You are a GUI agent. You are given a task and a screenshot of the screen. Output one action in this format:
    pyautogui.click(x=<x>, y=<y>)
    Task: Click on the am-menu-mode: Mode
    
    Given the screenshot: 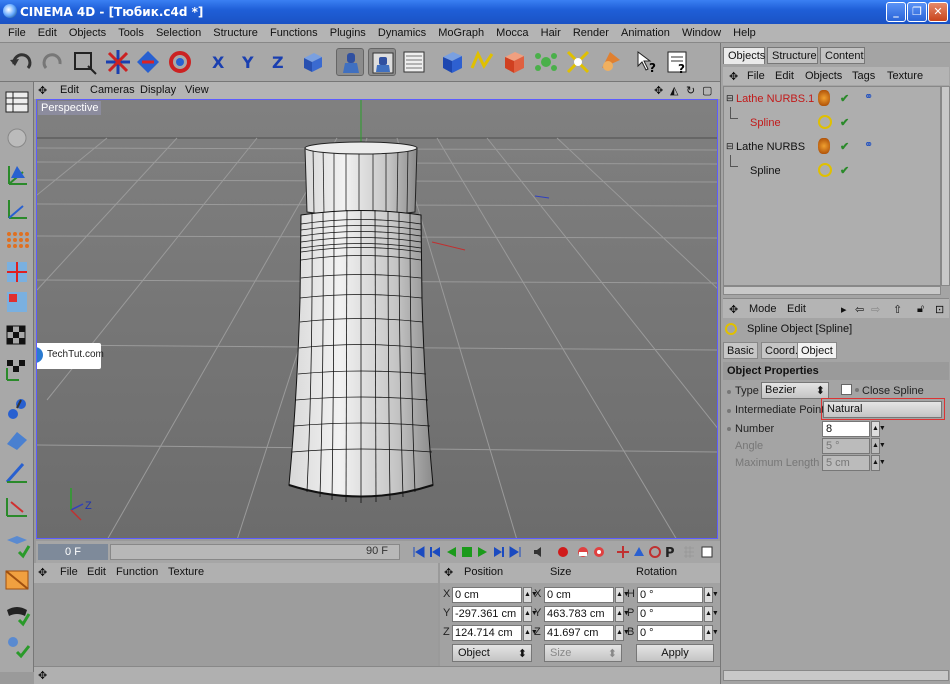 What is the action you would take?
    pyautogui.click(x=763, y=309)
    